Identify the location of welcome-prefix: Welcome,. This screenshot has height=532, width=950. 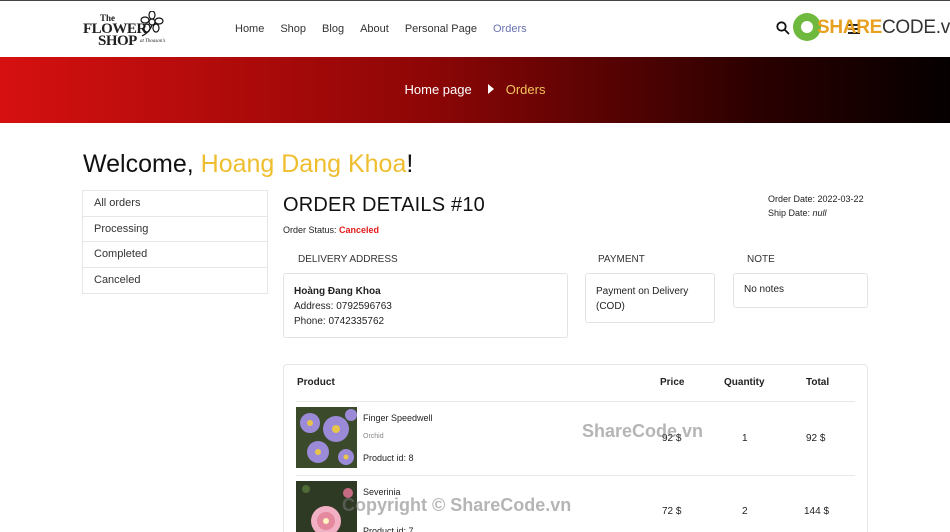
(142, 164).